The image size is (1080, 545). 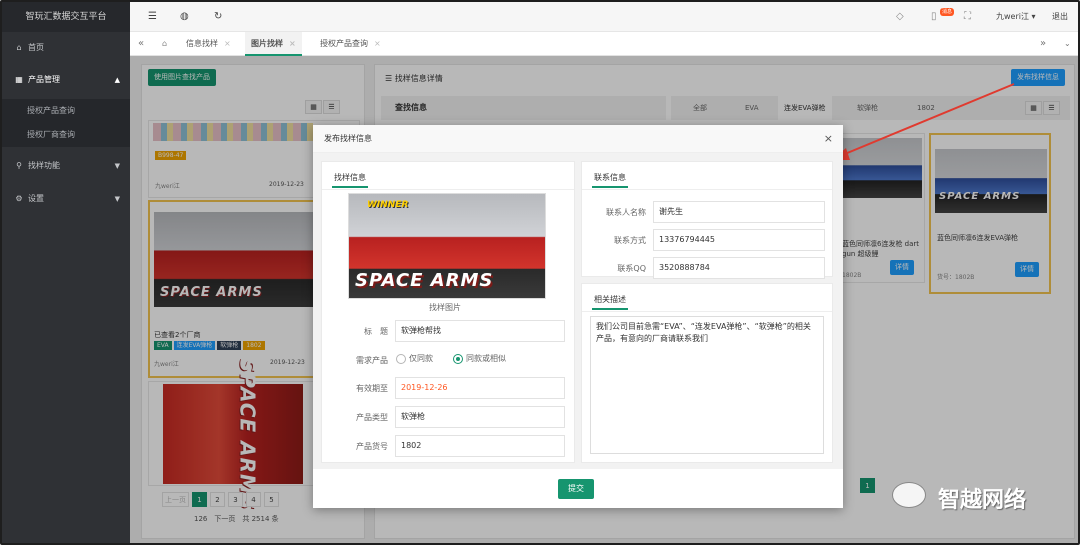 What do you see at coordinates (947, 12) in the screenshot?
I see `notification-badge: 消息` at bounding box center [947, 12].